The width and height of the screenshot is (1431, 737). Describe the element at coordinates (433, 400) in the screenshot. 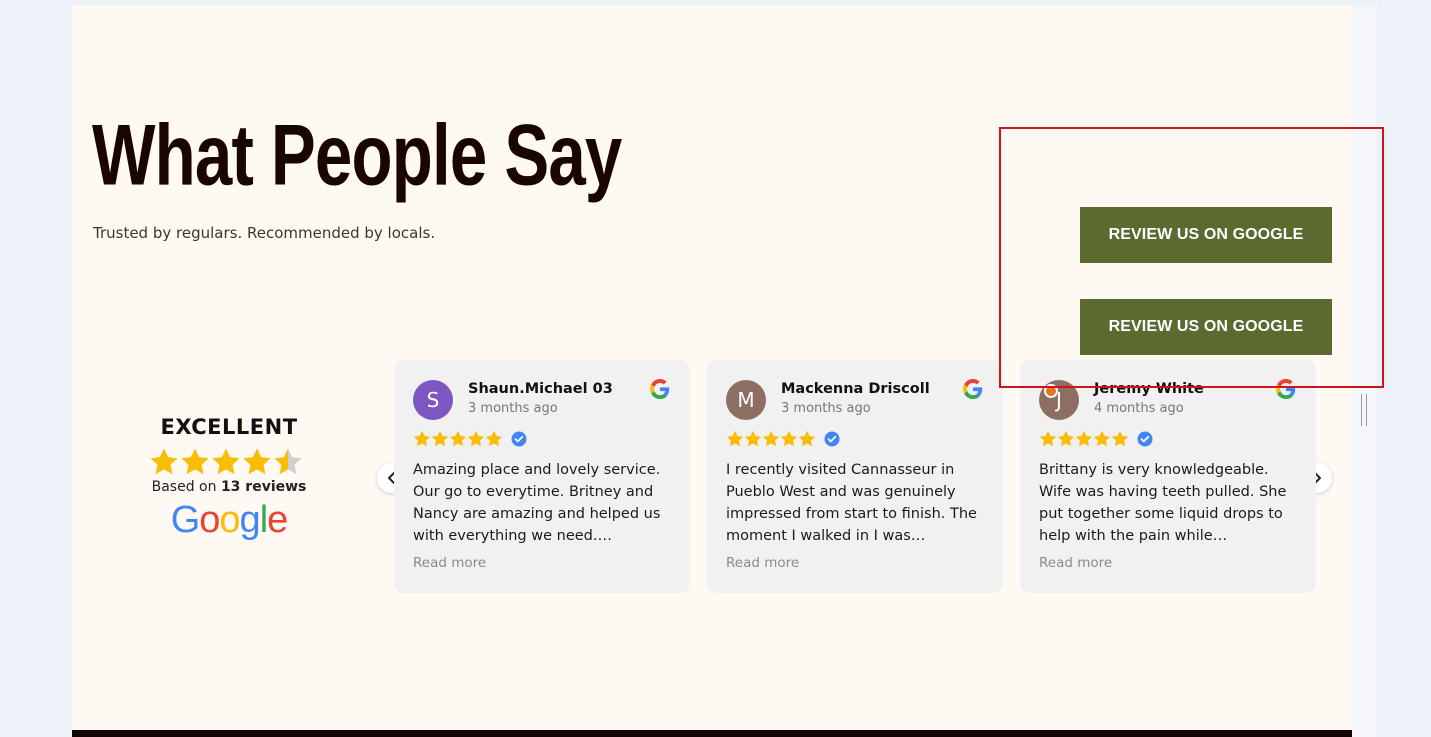

I see `avatar: S` at that location.